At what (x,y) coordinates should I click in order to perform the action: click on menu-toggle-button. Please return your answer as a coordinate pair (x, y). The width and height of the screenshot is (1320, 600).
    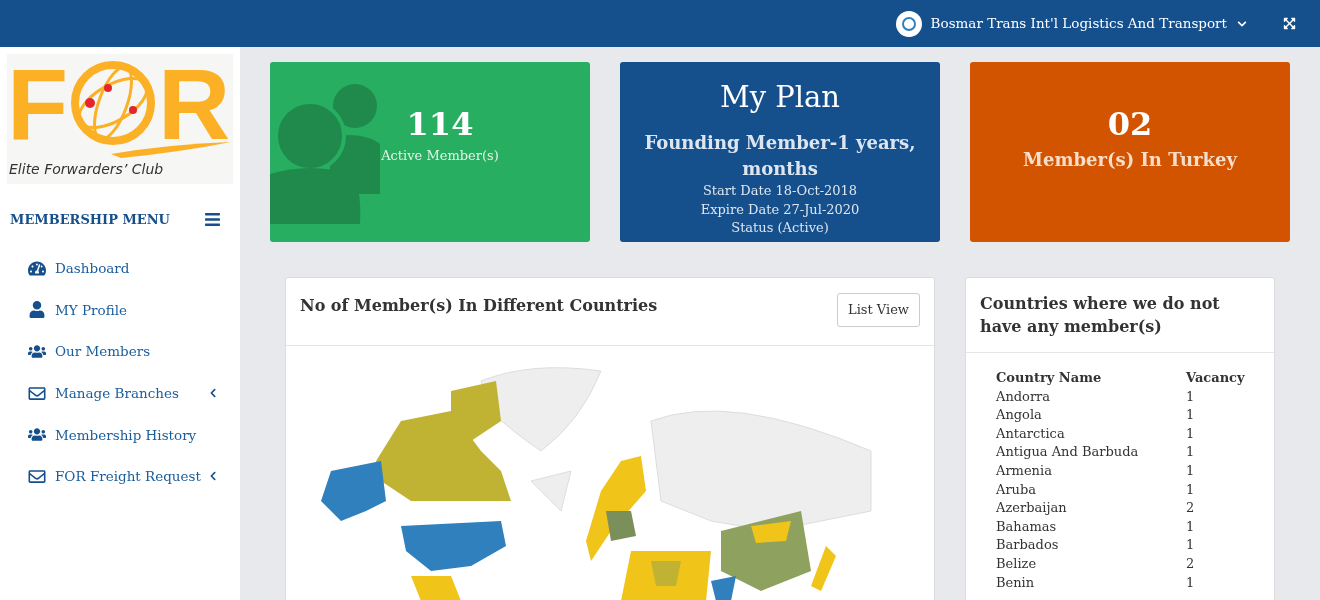
    Looking at the image, I should click on (212, 220).